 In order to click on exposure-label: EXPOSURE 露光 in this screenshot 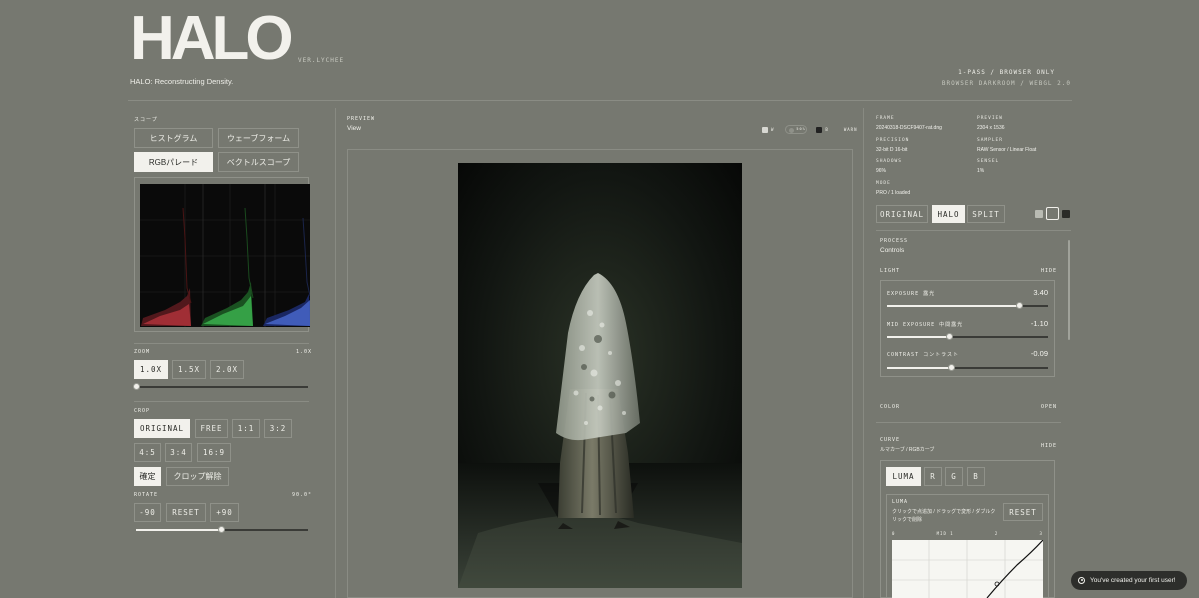, I will do `click(911, 294)`.